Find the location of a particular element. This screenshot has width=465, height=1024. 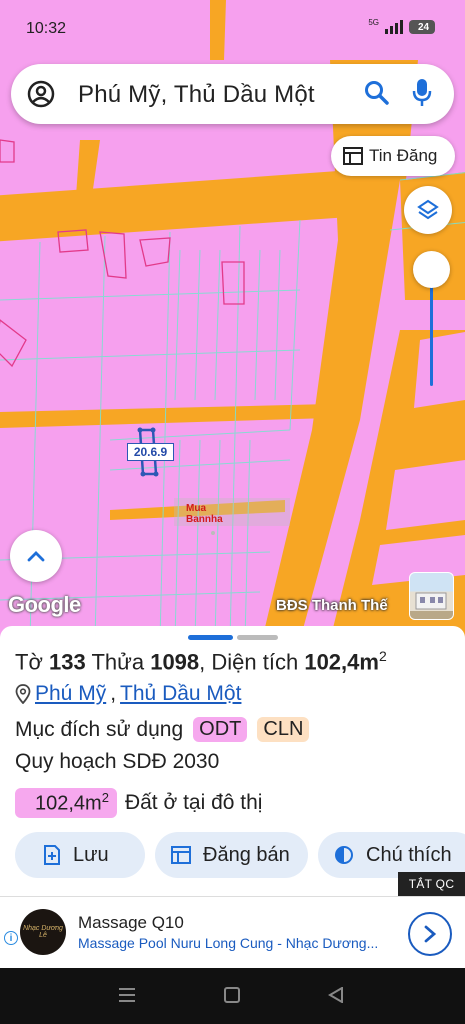

sheet-handle-active is located at coordinates (210, 637).